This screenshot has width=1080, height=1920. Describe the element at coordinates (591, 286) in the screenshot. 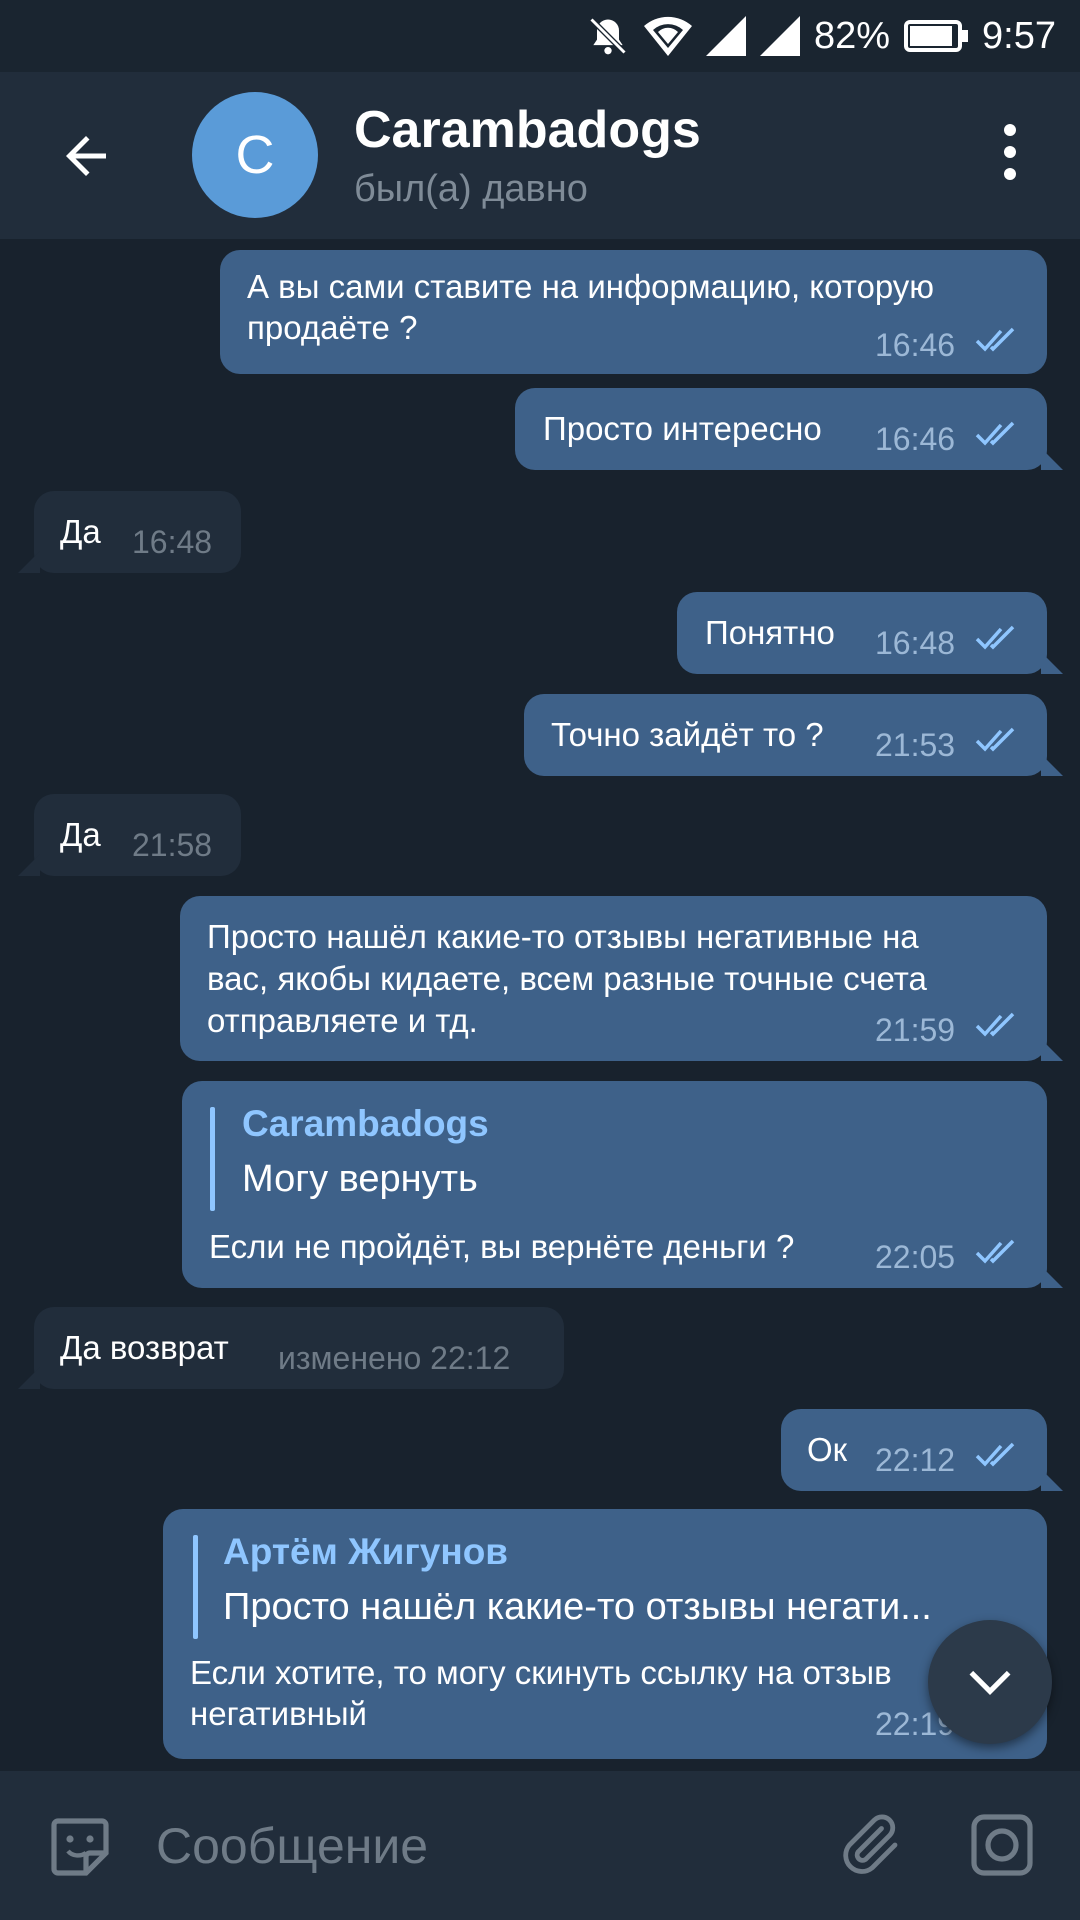

I see `message-text: А вы сами ставите на информацию, которую` at that location.